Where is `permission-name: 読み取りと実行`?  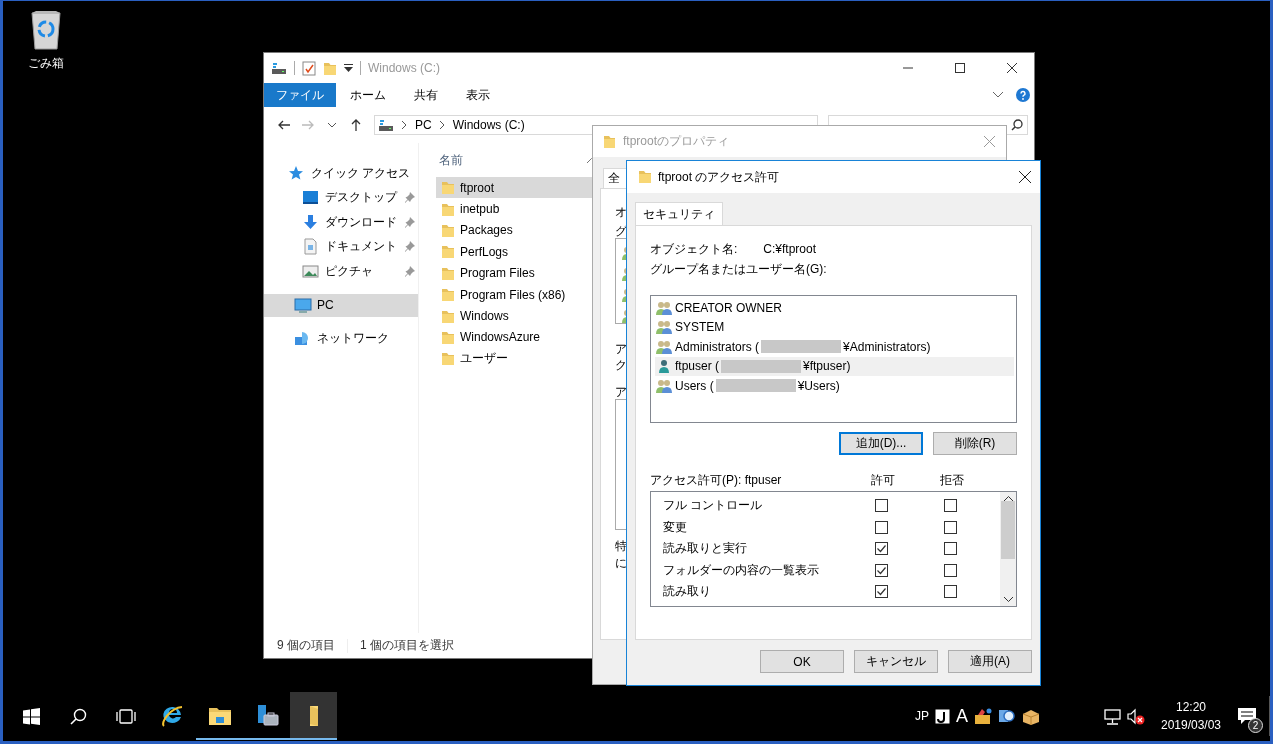
permission-name: 読み取りと実行 is located at coordinates (705, 549).